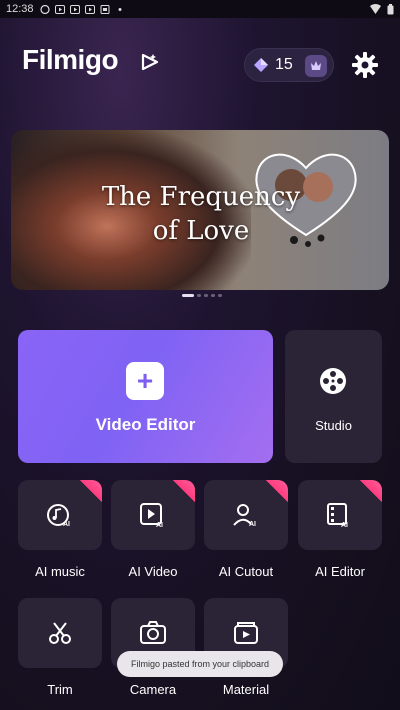 The height and width of the screenshot is (710, 400). Describe the element at coordinates (246, 689) in the screenshot. I see `material-label: Material` at that location.